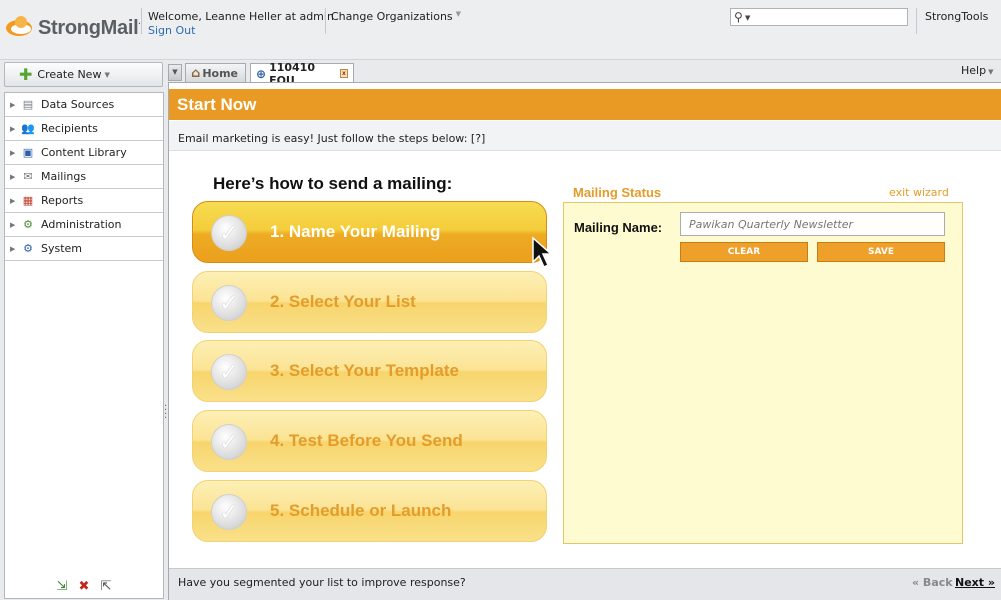 The height and width of the screenshot is (600, 1001). What do you see at coordinates (932, 582) in the screenshot?
I see `back-link: « Back` at bounding box center [932, 582].